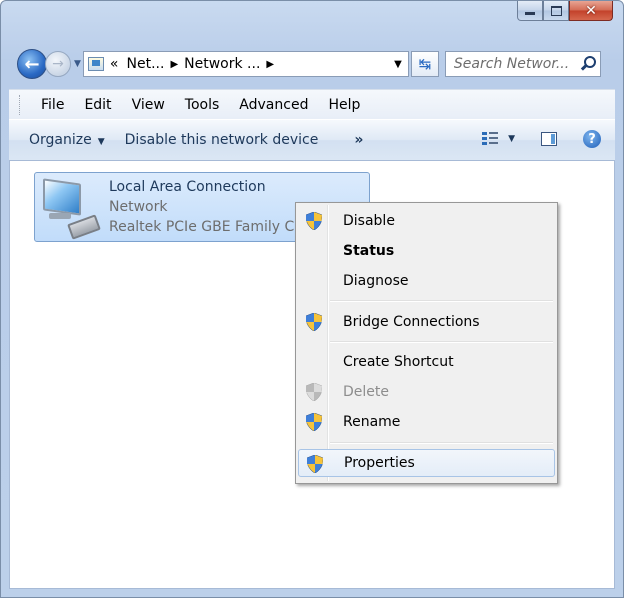  Describe the element at coordinates (21, 104) in the screenshot. I see `menu-grip` at that location.